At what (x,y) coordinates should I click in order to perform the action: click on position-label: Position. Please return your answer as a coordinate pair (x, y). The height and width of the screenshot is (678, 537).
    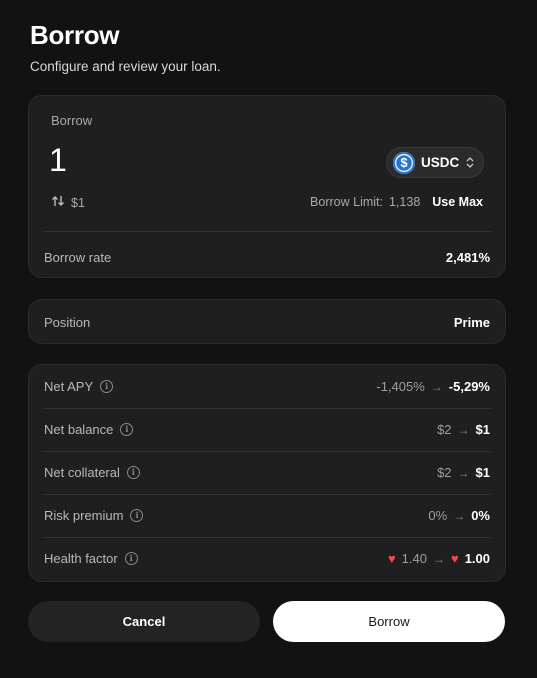
    Looking at the image, I should click on (67, 322).